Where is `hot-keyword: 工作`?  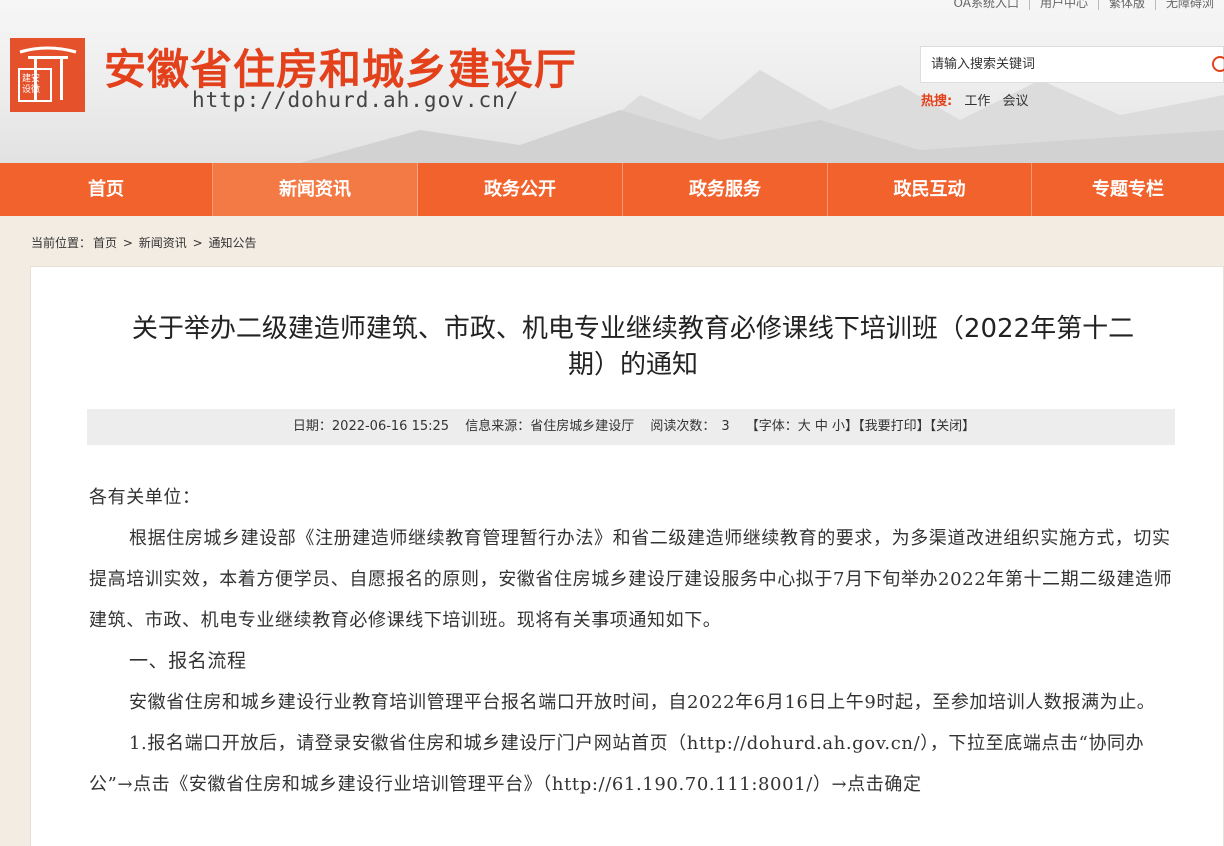 hot-keyword: 工作 is located at coordinates (977, 101).